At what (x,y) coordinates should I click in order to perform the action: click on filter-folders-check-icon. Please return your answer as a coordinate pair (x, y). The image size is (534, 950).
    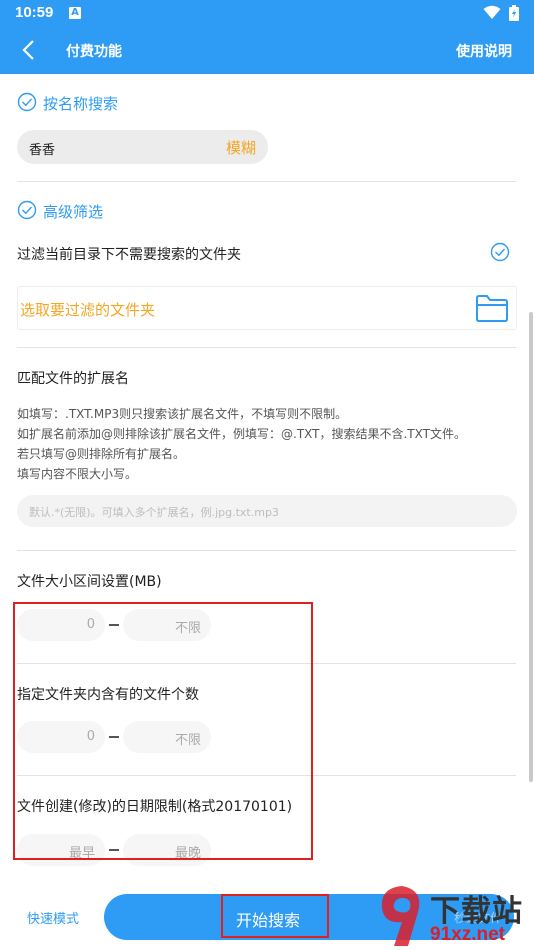
    Looking at the image, I should click on (500, 252).